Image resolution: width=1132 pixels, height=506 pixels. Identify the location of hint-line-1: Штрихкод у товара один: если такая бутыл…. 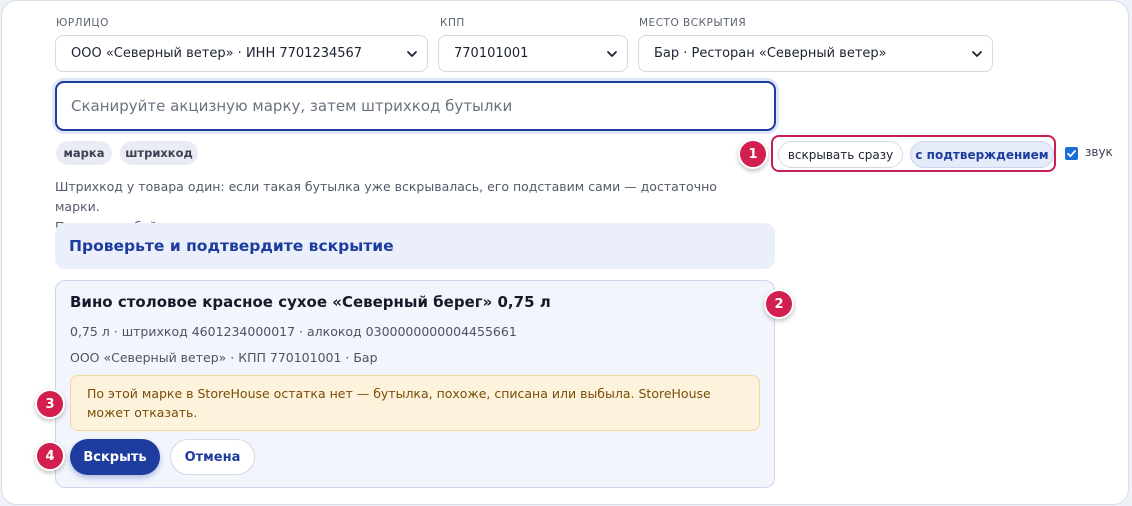
(386, 196).